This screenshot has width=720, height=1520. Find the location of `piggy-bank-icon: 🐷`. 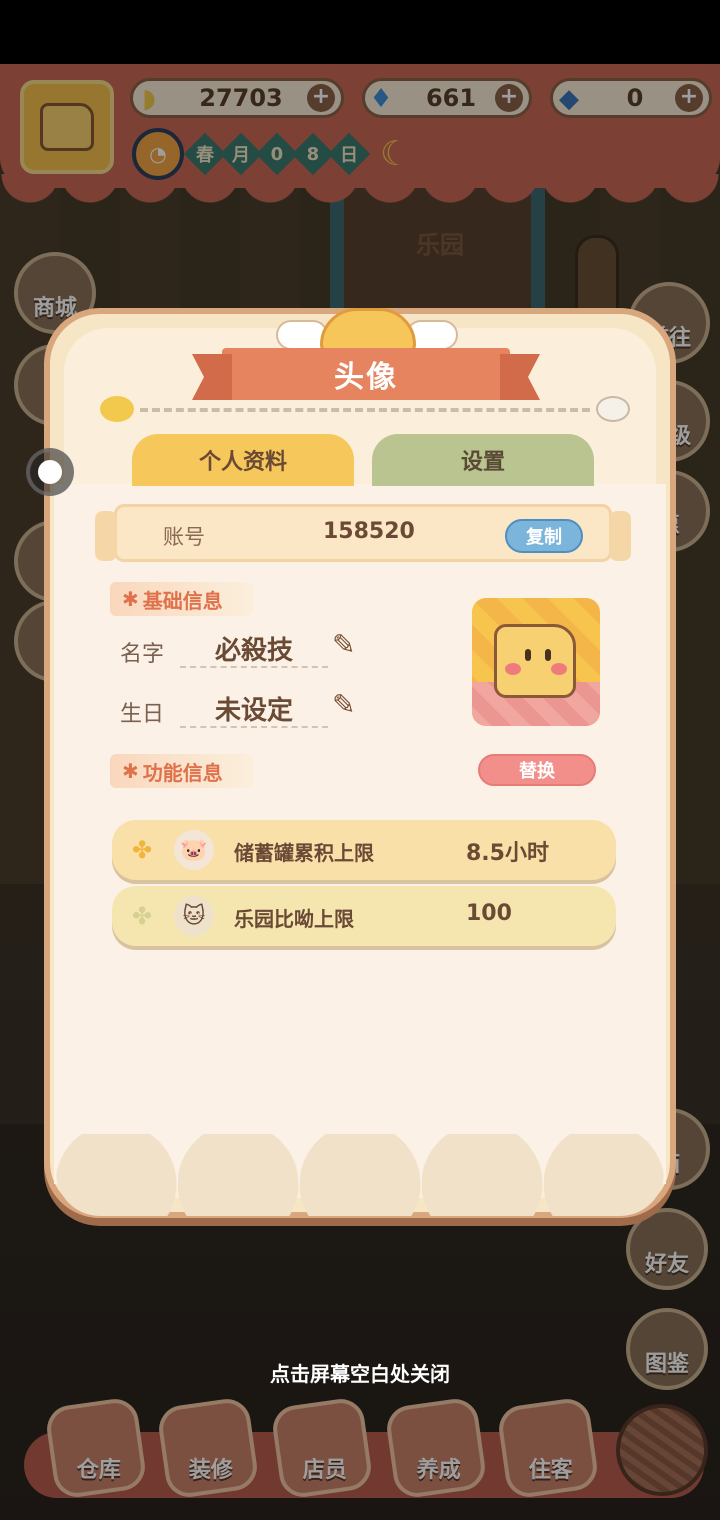

piggy-bank-icon: 🐷 is located at coordinates (194, 850).